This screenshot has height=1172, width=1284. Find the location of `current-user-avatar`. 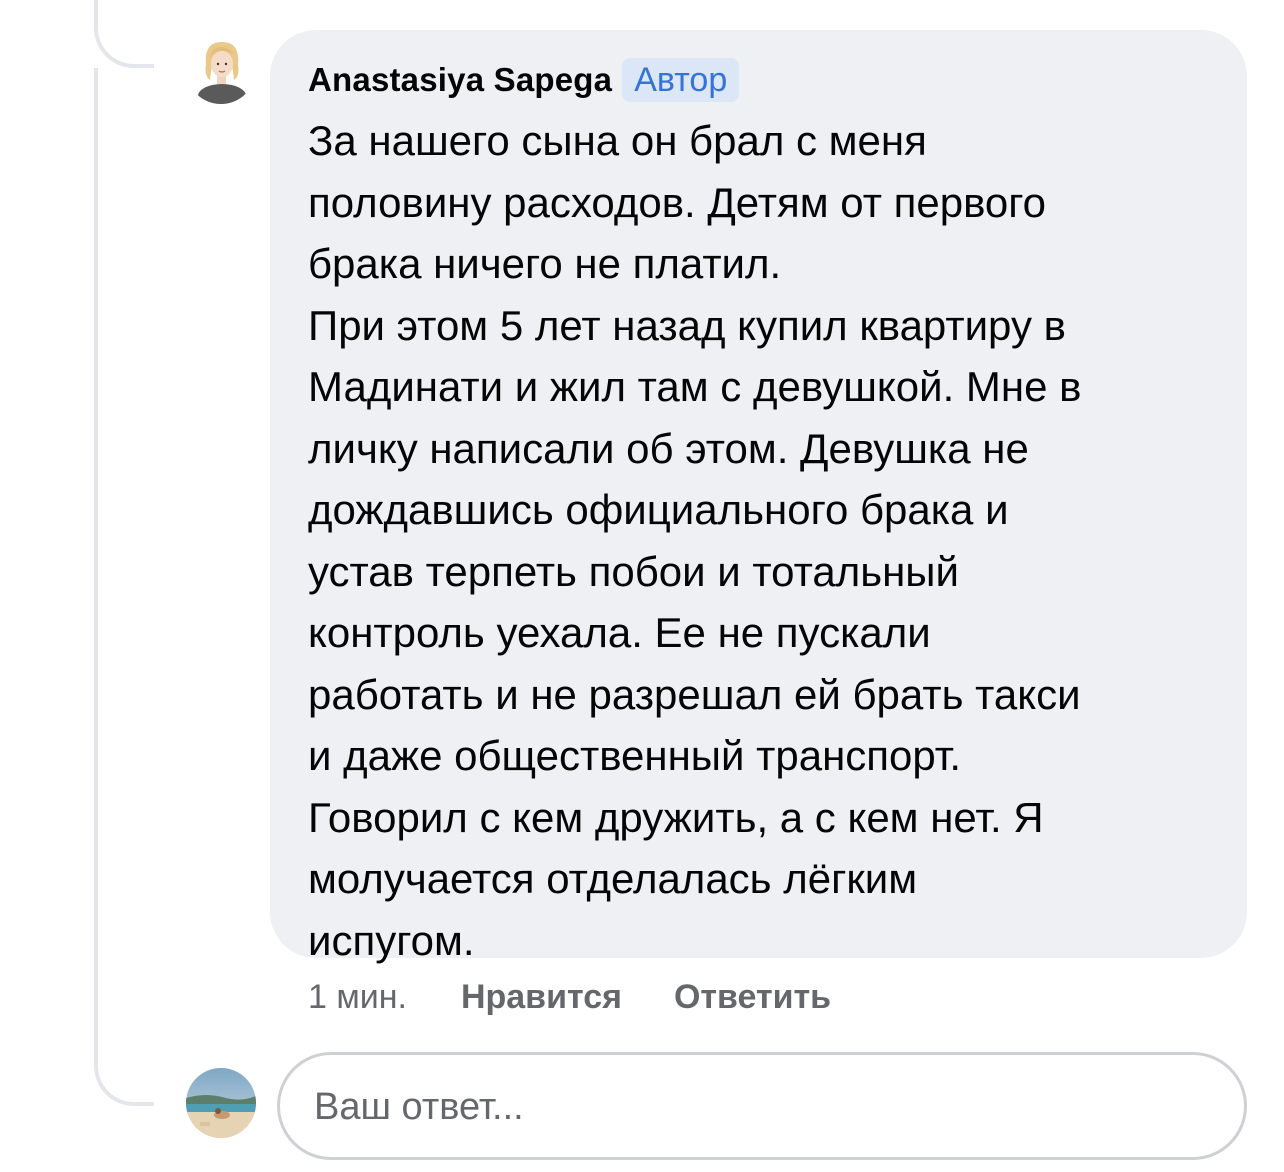

current-user-avatar is located at coordinates (221, 1103).